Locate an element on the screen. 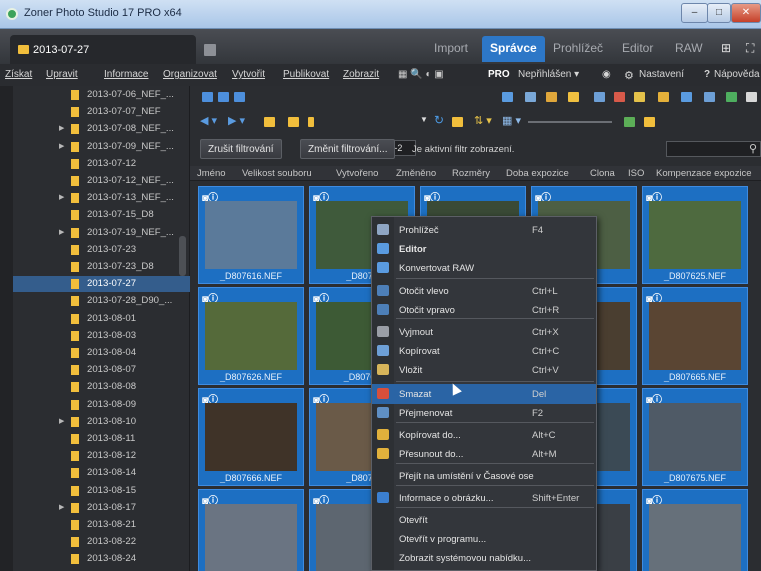  tree-item: 2013-08-01 is located at coordinates (101, 319).